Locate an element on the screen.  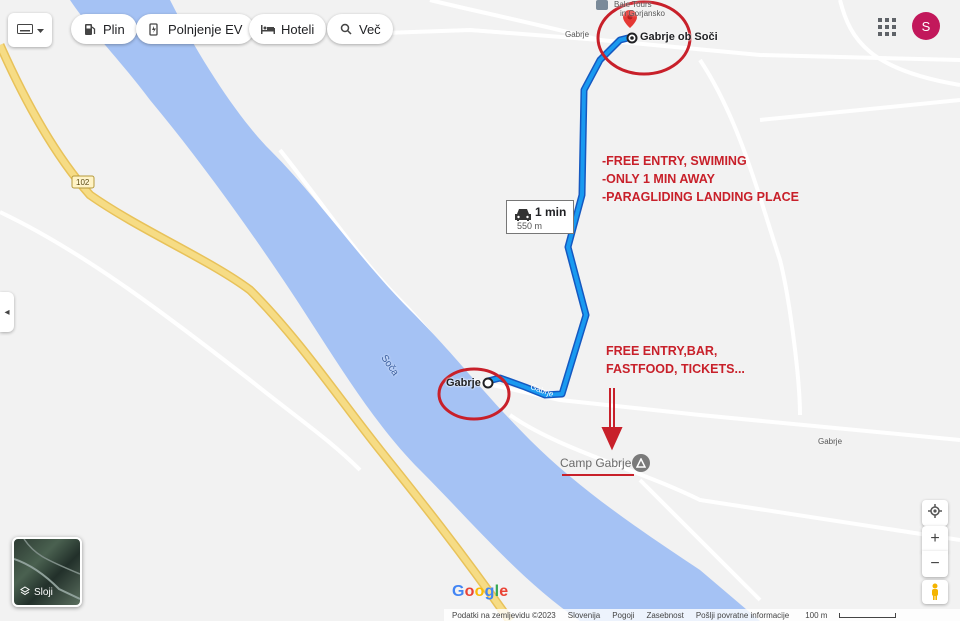
footer-link-feedback: Pošlji povratne informacije is located at coordinates (742, 615).